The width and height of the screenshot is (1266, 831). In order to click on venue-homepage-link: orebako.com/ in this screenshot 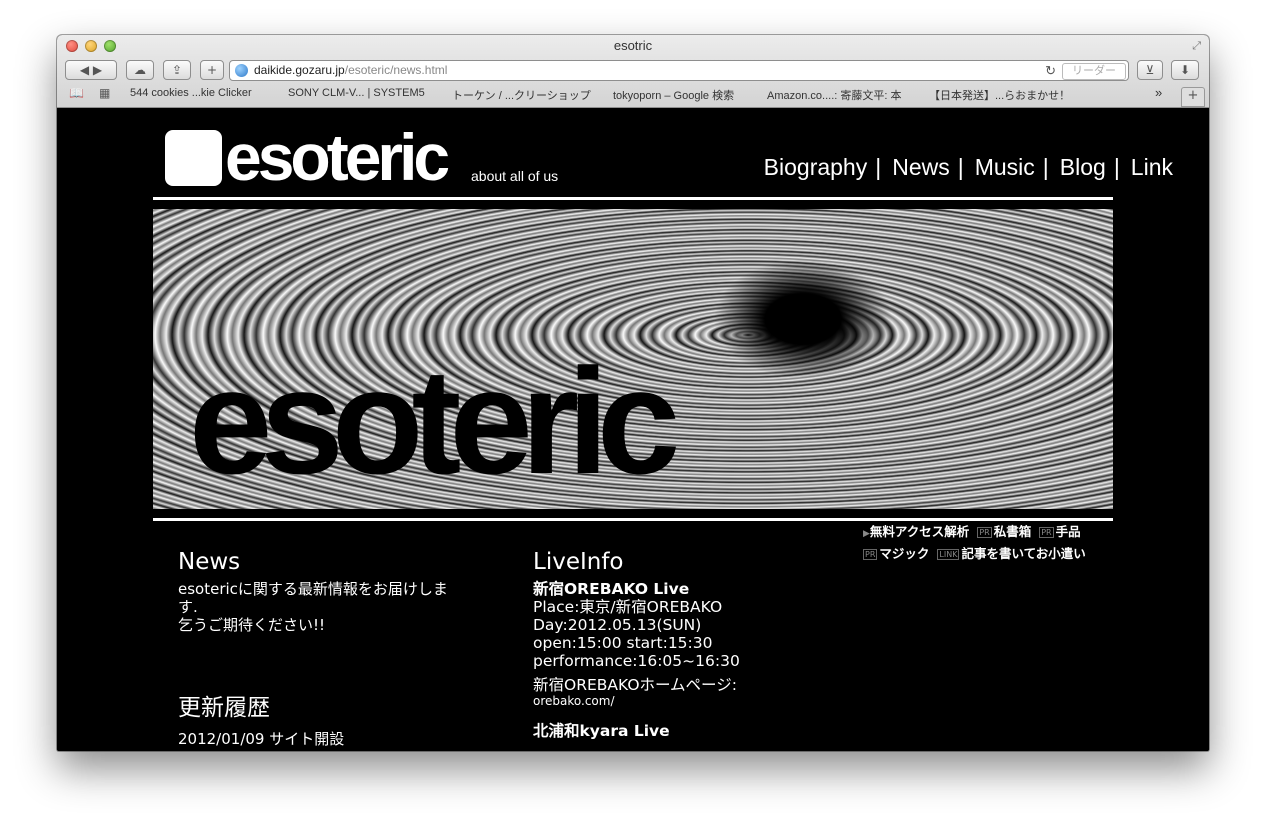, I will do `click(698, 701)`.